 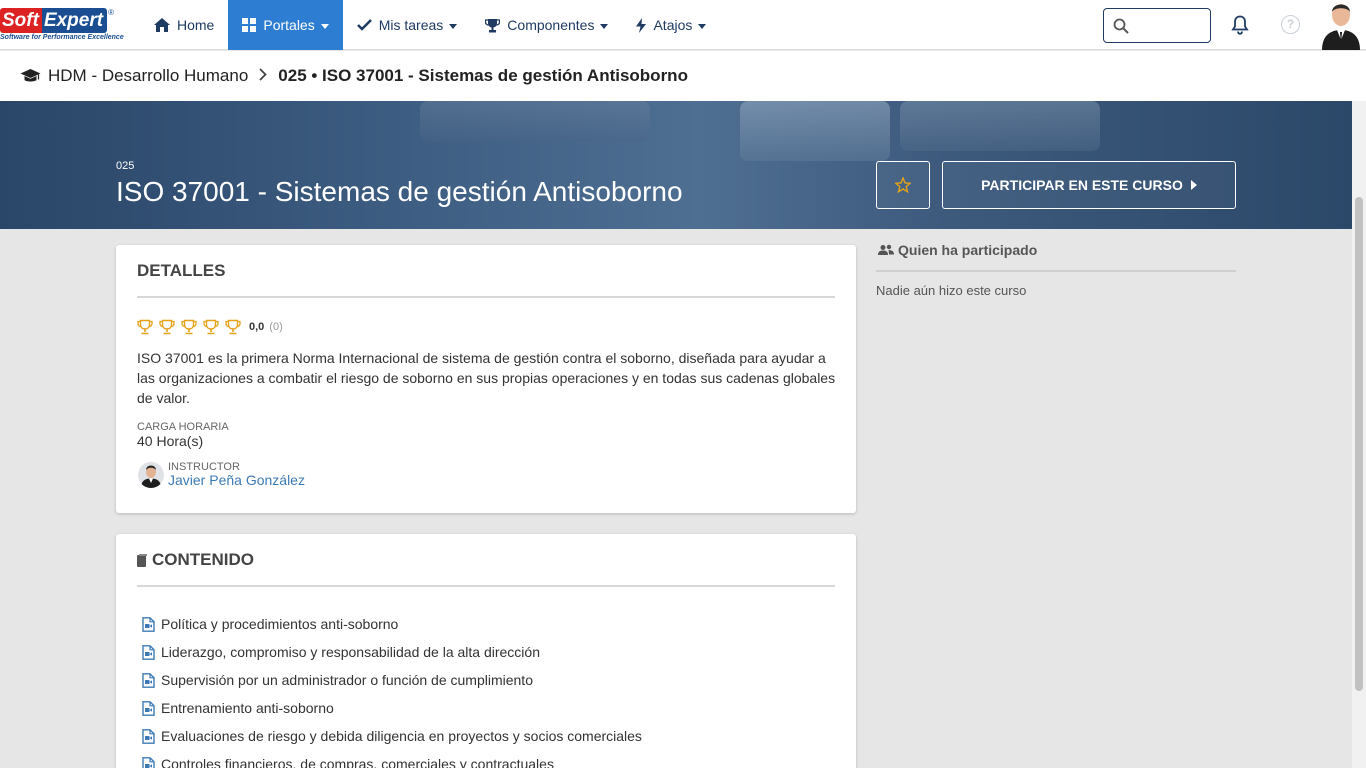 What do you see at coordinates (364, 25) in the screenshot?
I see `check-icon` at bounding box center [364, 25].